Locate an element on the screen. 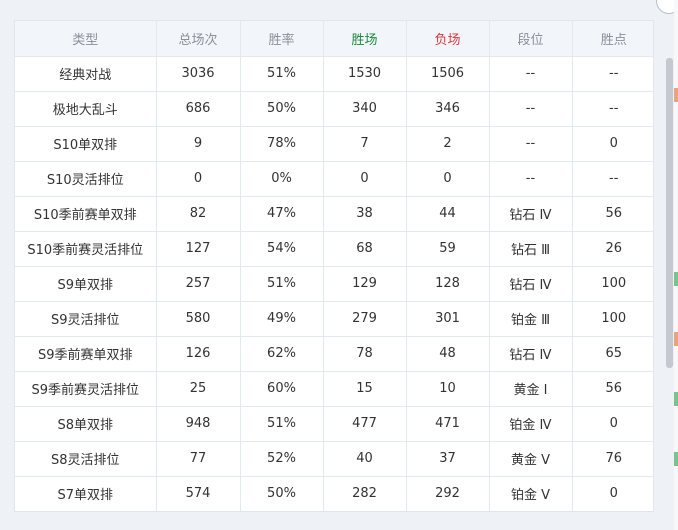 The width and height of the screenshot is (678, 530). header-type: 类型 is located at coordinates (86, 39).